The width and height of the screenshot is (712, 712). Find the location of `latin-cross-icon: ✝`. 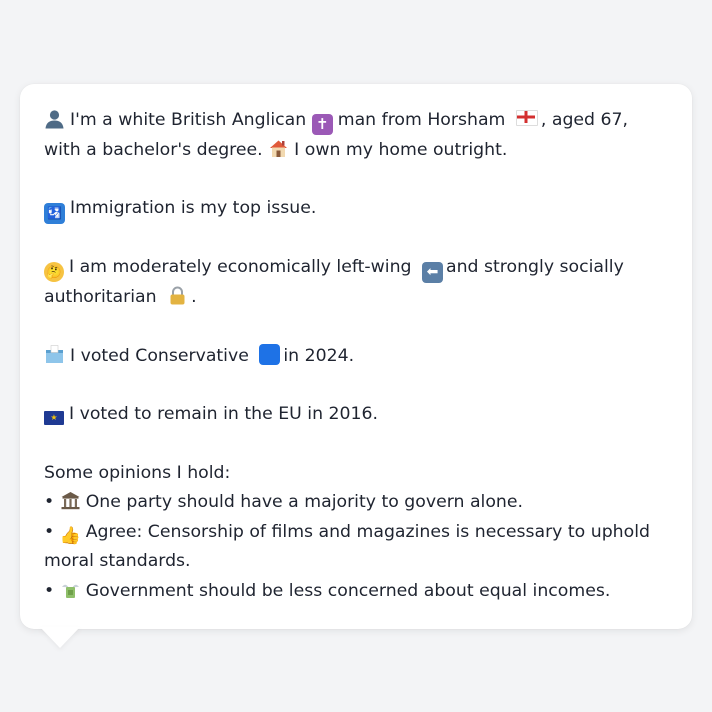

latin-cross-icon: ✝ is located at coordinates (322, 124).